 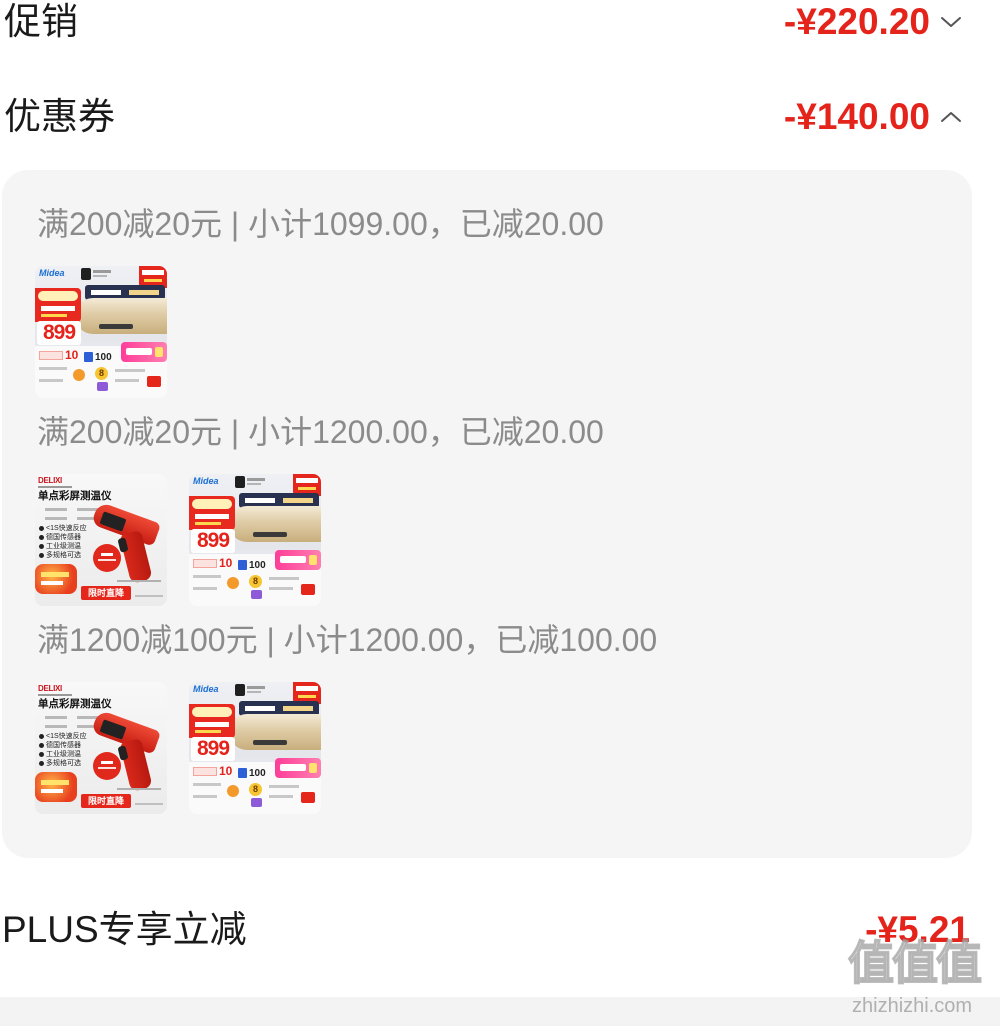 What do you see at coordinates (912, 1006) in the screenshot?
I see `watermark-domain: zhizhizhi.com` at bounding box center [912, 1006].